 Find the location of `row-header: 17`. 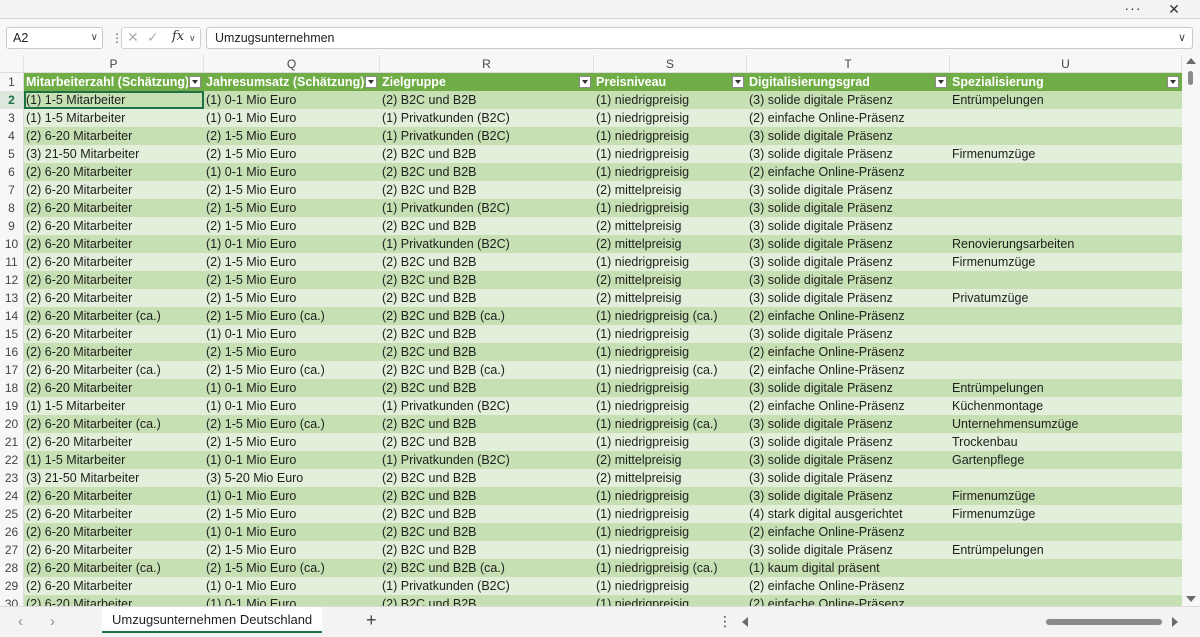

row-header: 17 is located at coordinates (12, 370).